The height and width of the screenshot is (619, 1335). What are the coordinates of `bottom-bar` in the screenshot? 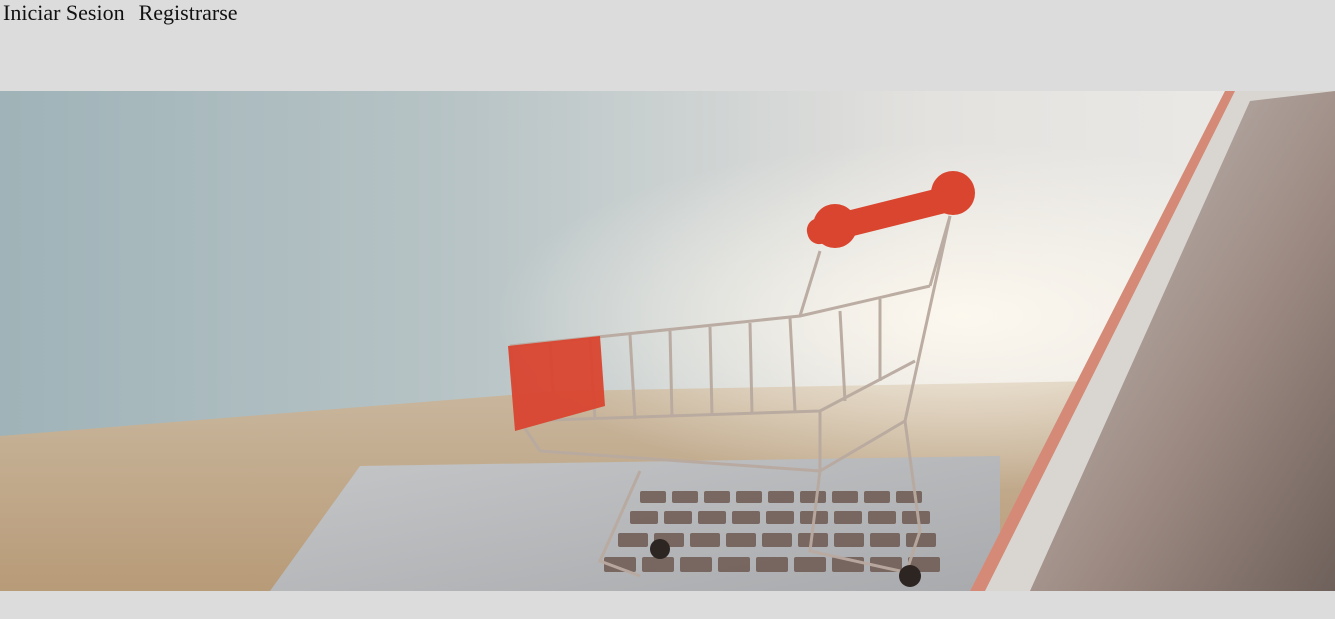 It's located at (667, 605).